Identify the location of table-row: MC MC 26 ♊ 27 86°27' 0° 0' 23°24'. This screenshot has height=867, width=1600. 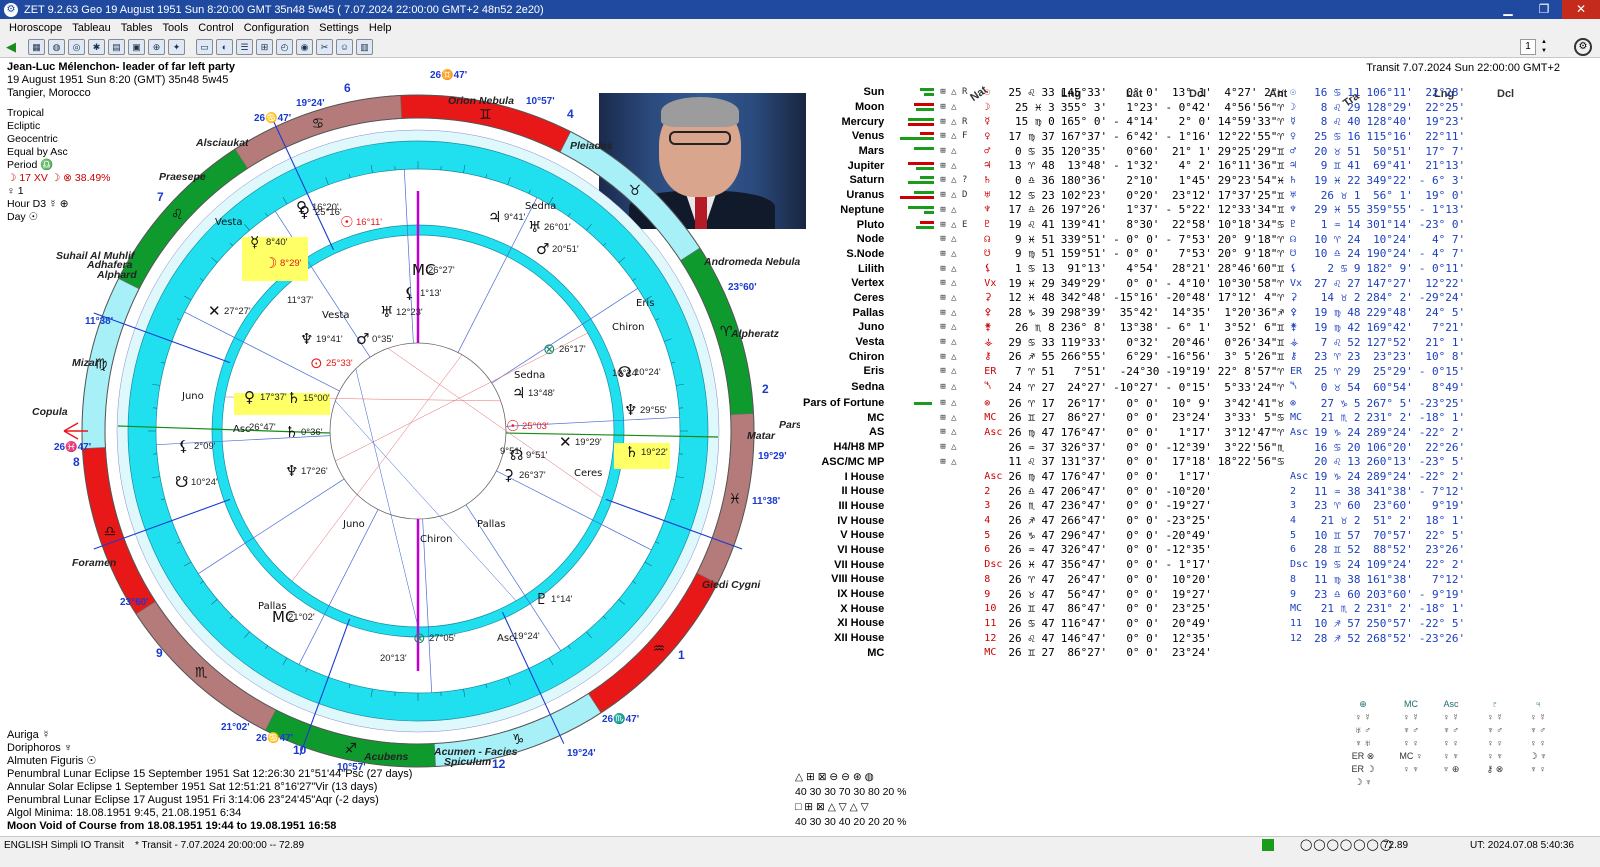
(1134, 652).